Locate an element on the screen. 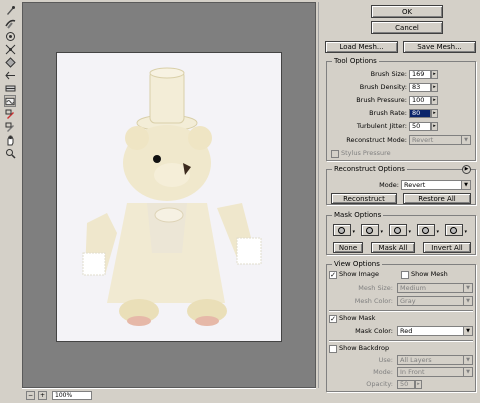  turbulent-jitter-label: Turbulent Jitter: is located at coordinates (381, 126).